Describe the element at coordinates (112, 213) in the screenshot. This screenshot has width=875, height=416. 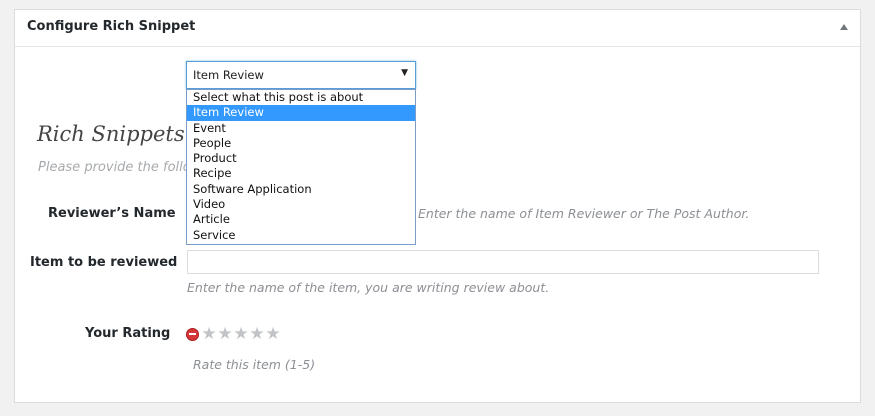
I see `reviewer-name-label: Reviewer’s Name` at that location.